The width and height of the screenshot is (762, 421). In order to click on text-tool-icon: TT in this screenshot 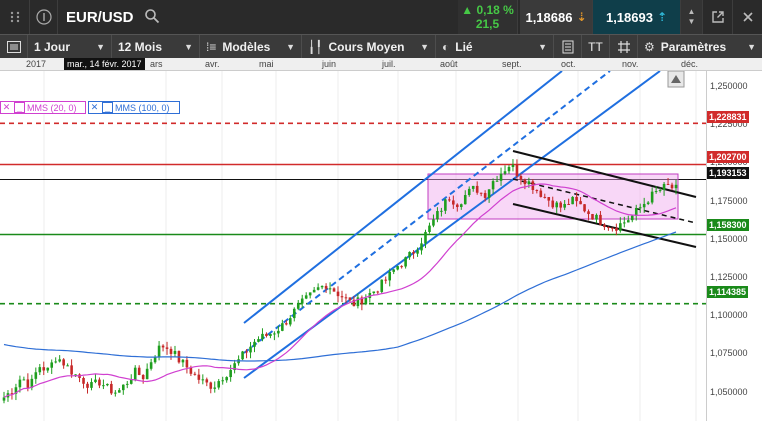, I will do `click(596, 46)`.